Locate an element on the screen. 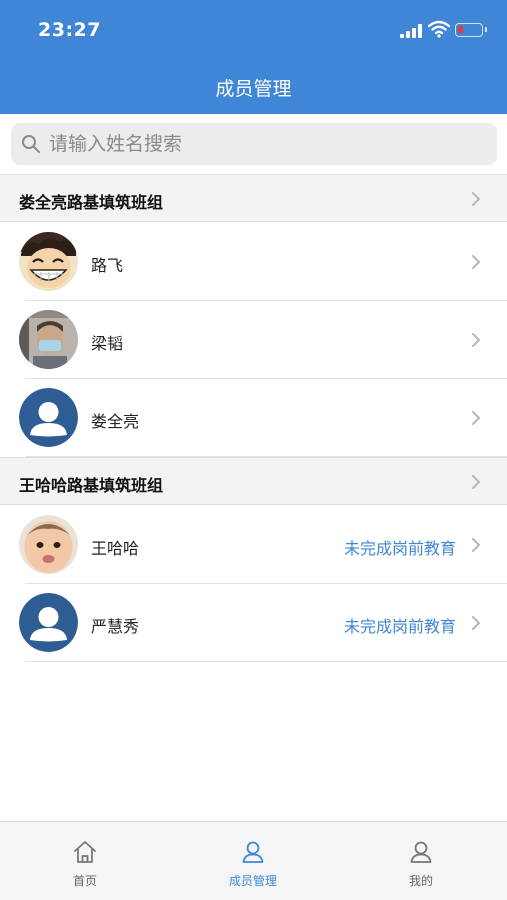 Image resolution: width=507 pixels, height=900 pixels. status-bar: 23:27 is located at coordinates (253, 30).